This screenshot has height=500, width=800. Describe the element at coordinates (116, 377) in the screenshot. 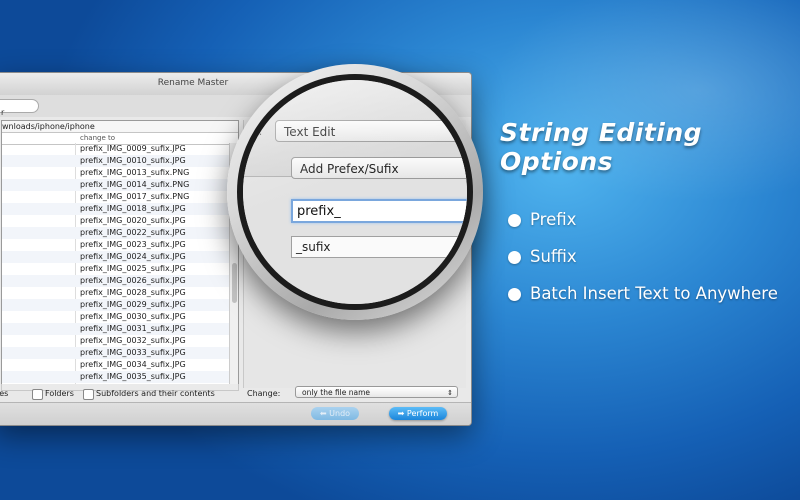

I see `table-row: prefix_IMG_0035_sufix.JPG` at that location.